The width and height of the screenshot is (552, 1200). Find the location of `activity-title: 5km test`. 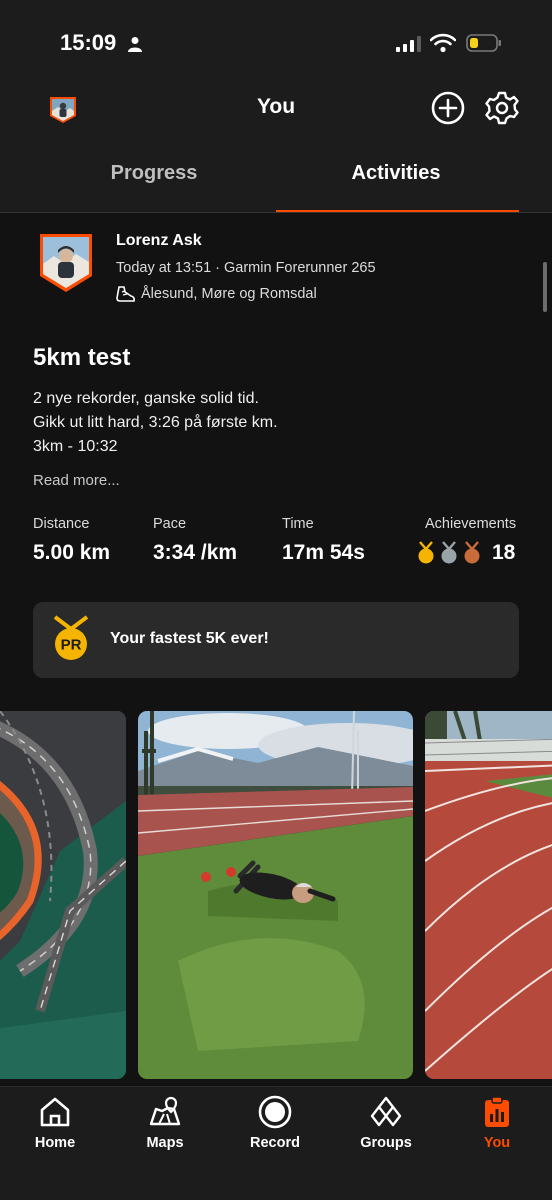

activity-title: 5km test is located at coordinates (81, 358).